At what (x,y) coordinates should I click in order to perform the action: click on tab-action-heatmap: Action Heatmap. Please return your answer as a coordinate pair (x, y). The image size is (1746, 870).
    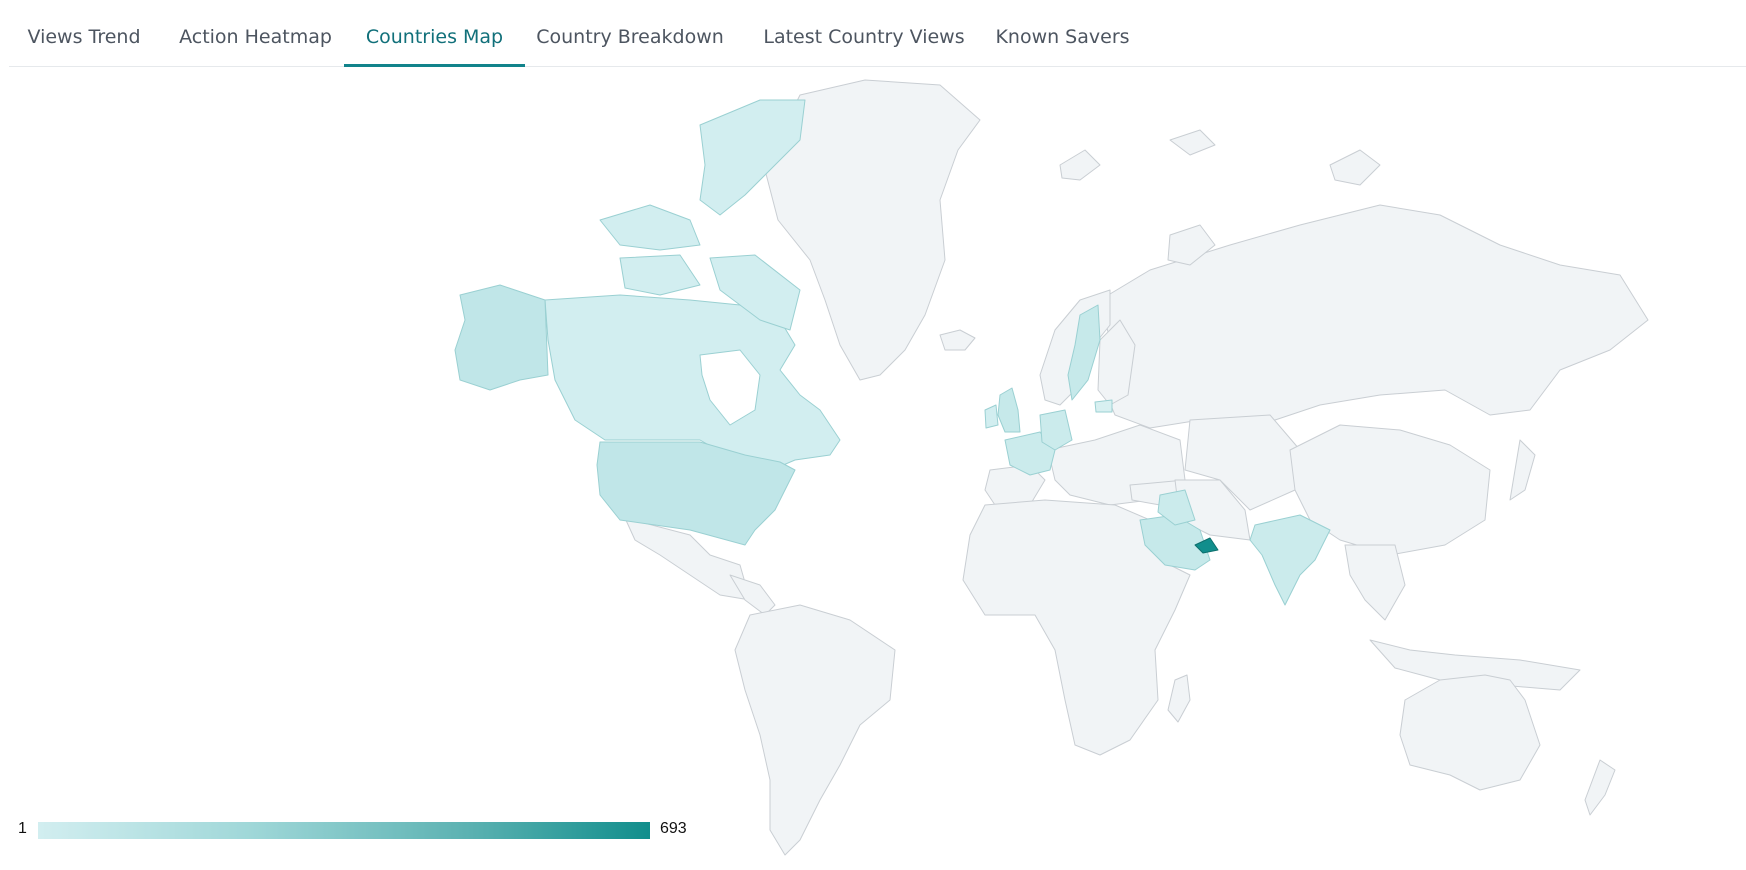
    Looking at the image, I should click on (255, 33).